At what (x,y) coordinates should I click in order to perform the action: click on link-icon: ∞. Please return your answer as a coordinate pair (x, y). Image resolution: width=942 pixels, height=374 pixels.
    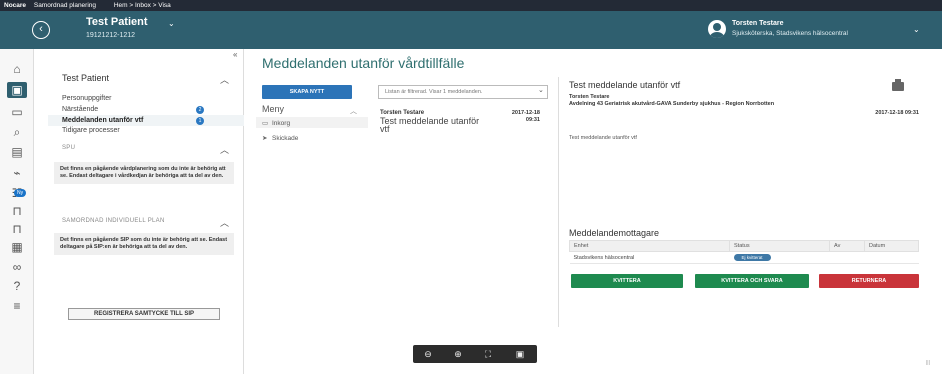
    Looking at the image, I should click on (17, 267).